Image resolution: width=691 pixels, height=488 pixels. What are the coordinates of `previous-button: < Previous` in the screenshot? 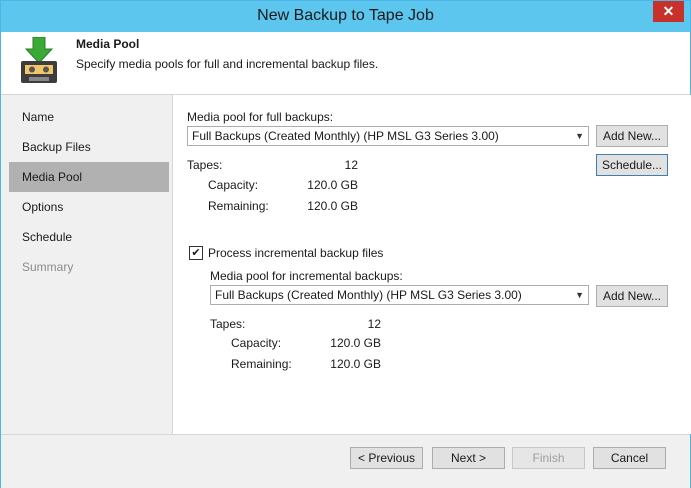 It's located at (386, 458).